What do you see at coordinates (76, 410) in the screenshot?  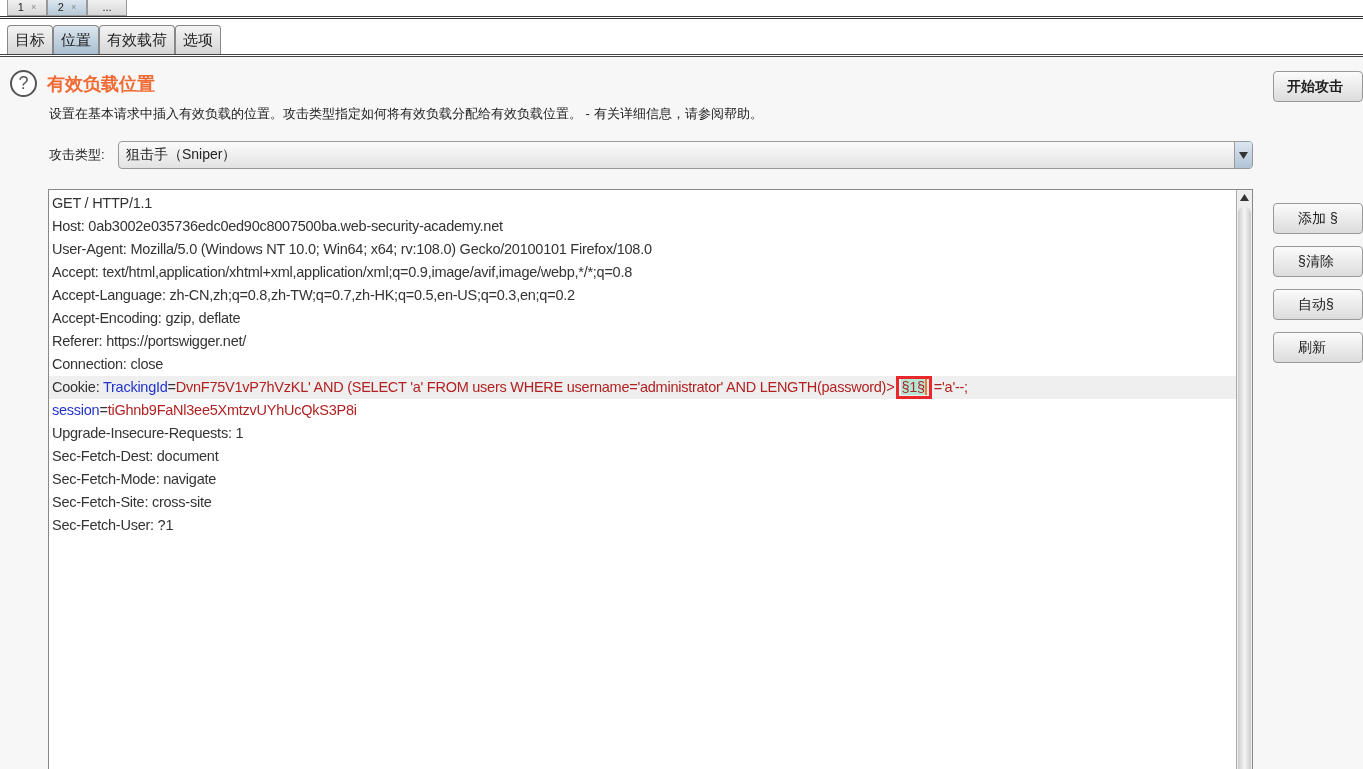 I see `parameter-name: session` at bounding box center [76, 410].